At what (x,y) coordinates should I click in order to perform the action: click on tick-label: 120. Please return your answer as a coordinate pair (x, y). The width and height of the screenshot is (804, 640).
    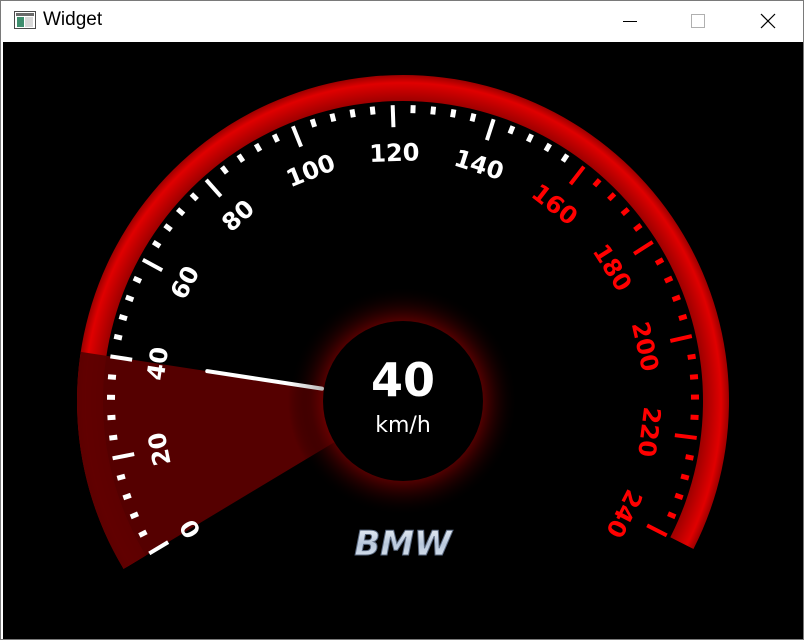
    Looking at the image, I should click on (394, 153).